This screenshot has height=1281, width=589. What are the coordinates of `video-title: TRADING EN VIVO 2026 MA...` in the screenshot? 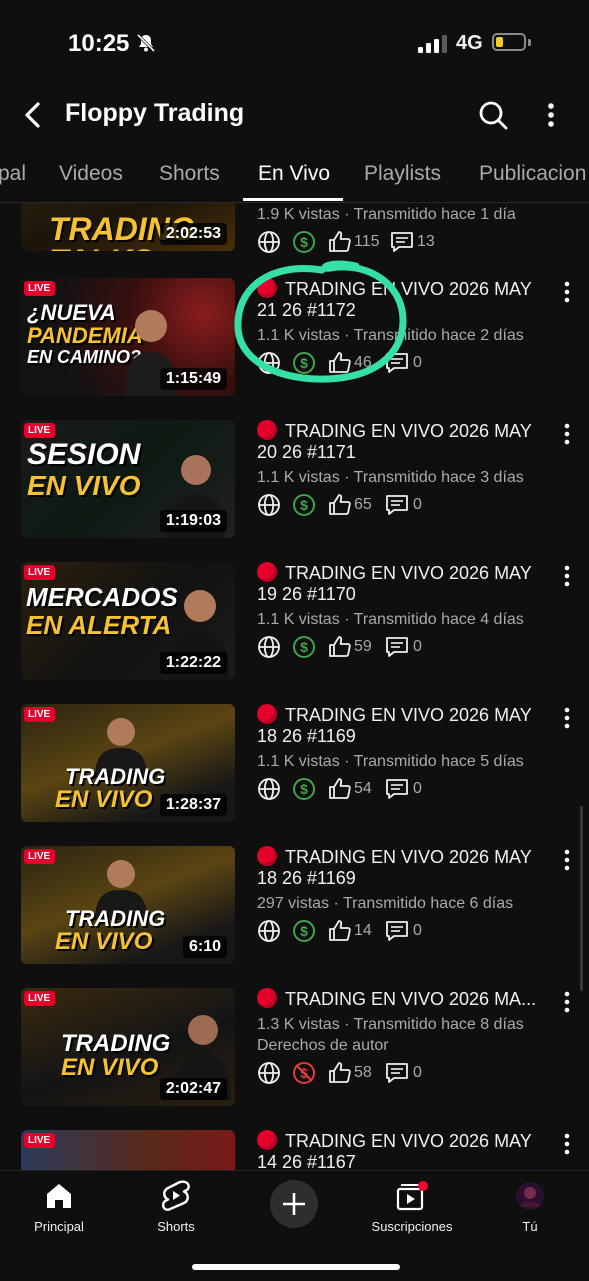 It's located at (403, 999).